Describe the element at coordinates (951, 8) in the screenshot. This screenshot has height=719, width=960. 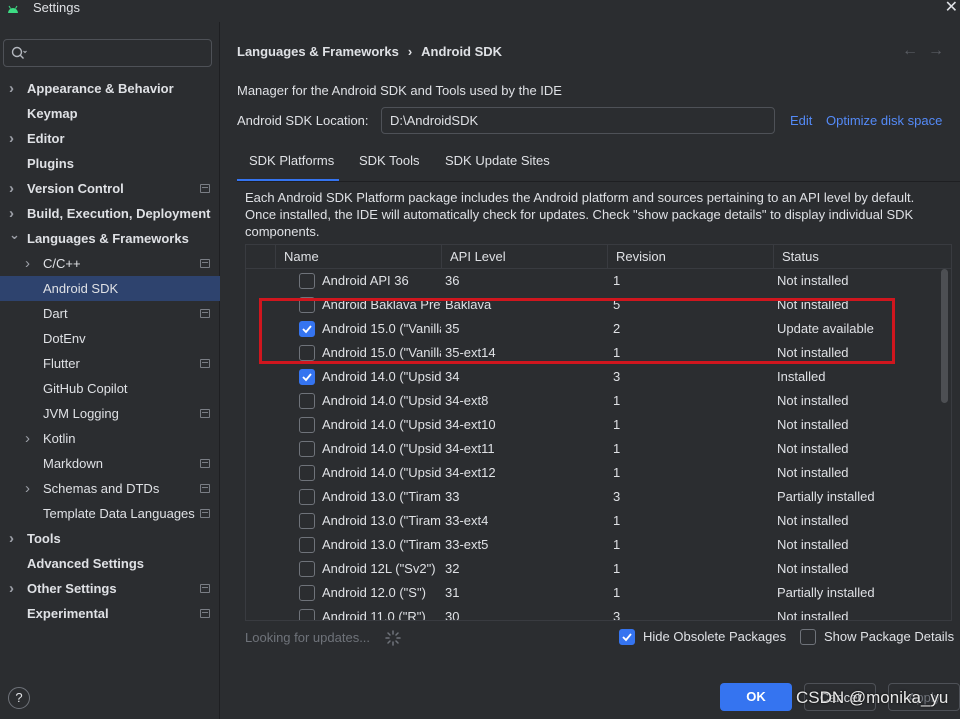
I see `close-icon: ✕` at that location.